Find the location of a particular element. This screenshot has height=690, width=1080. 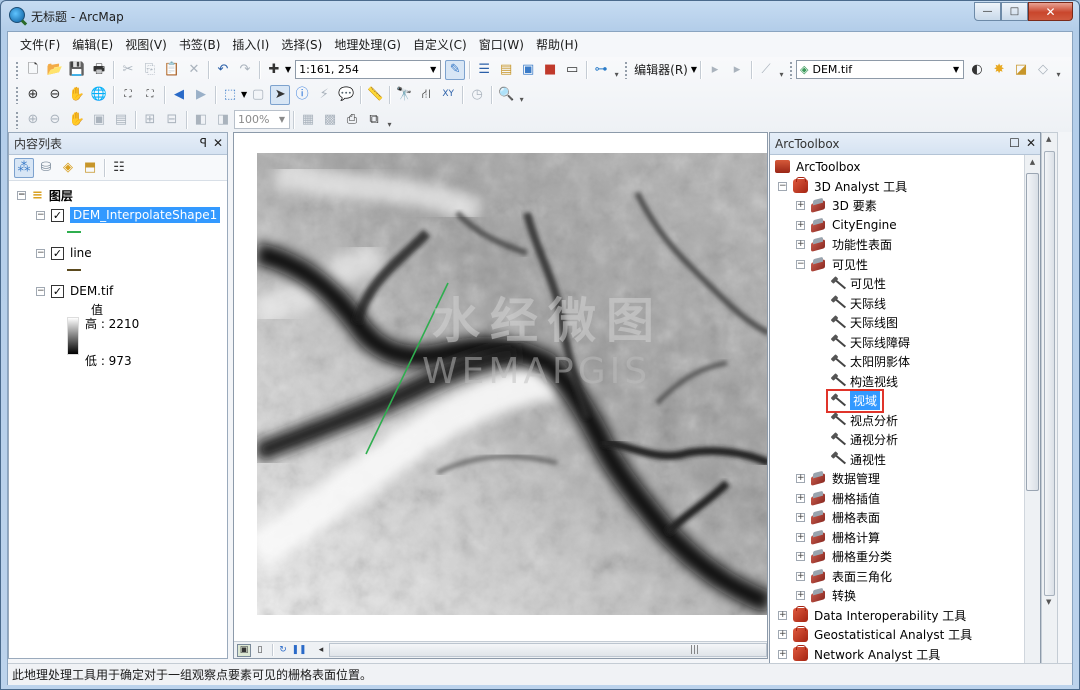

redo-icon: ↷ is located at coordinates (245, 70).